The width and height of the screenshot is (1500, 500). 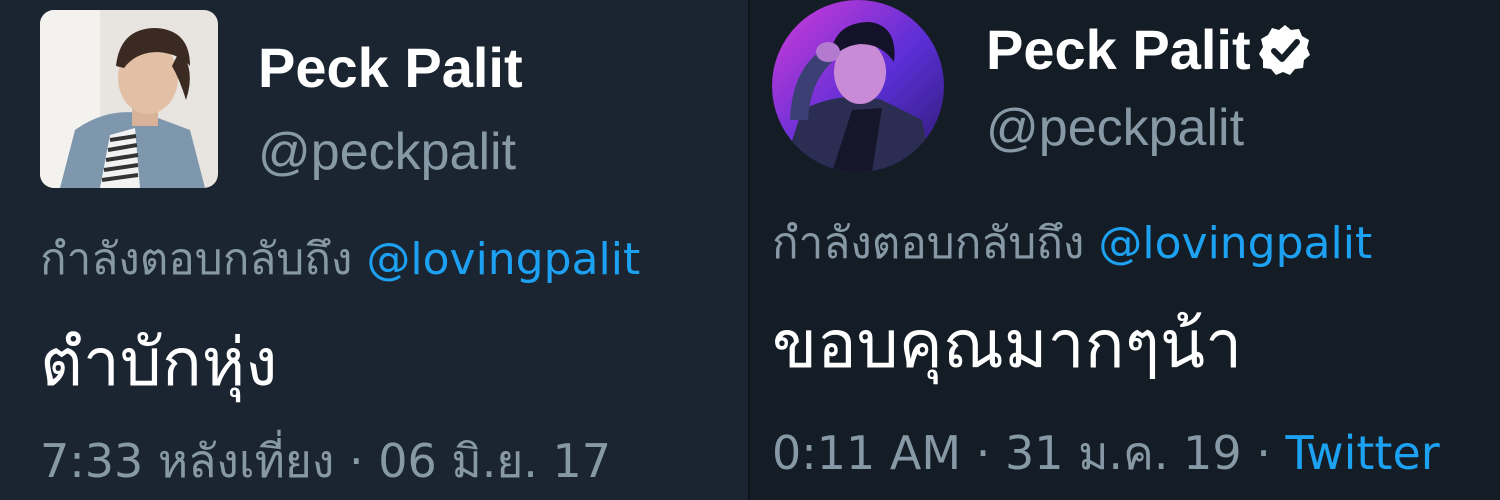 I want to click on author-name-left: Peck Palit, so click(x=390, y=68).